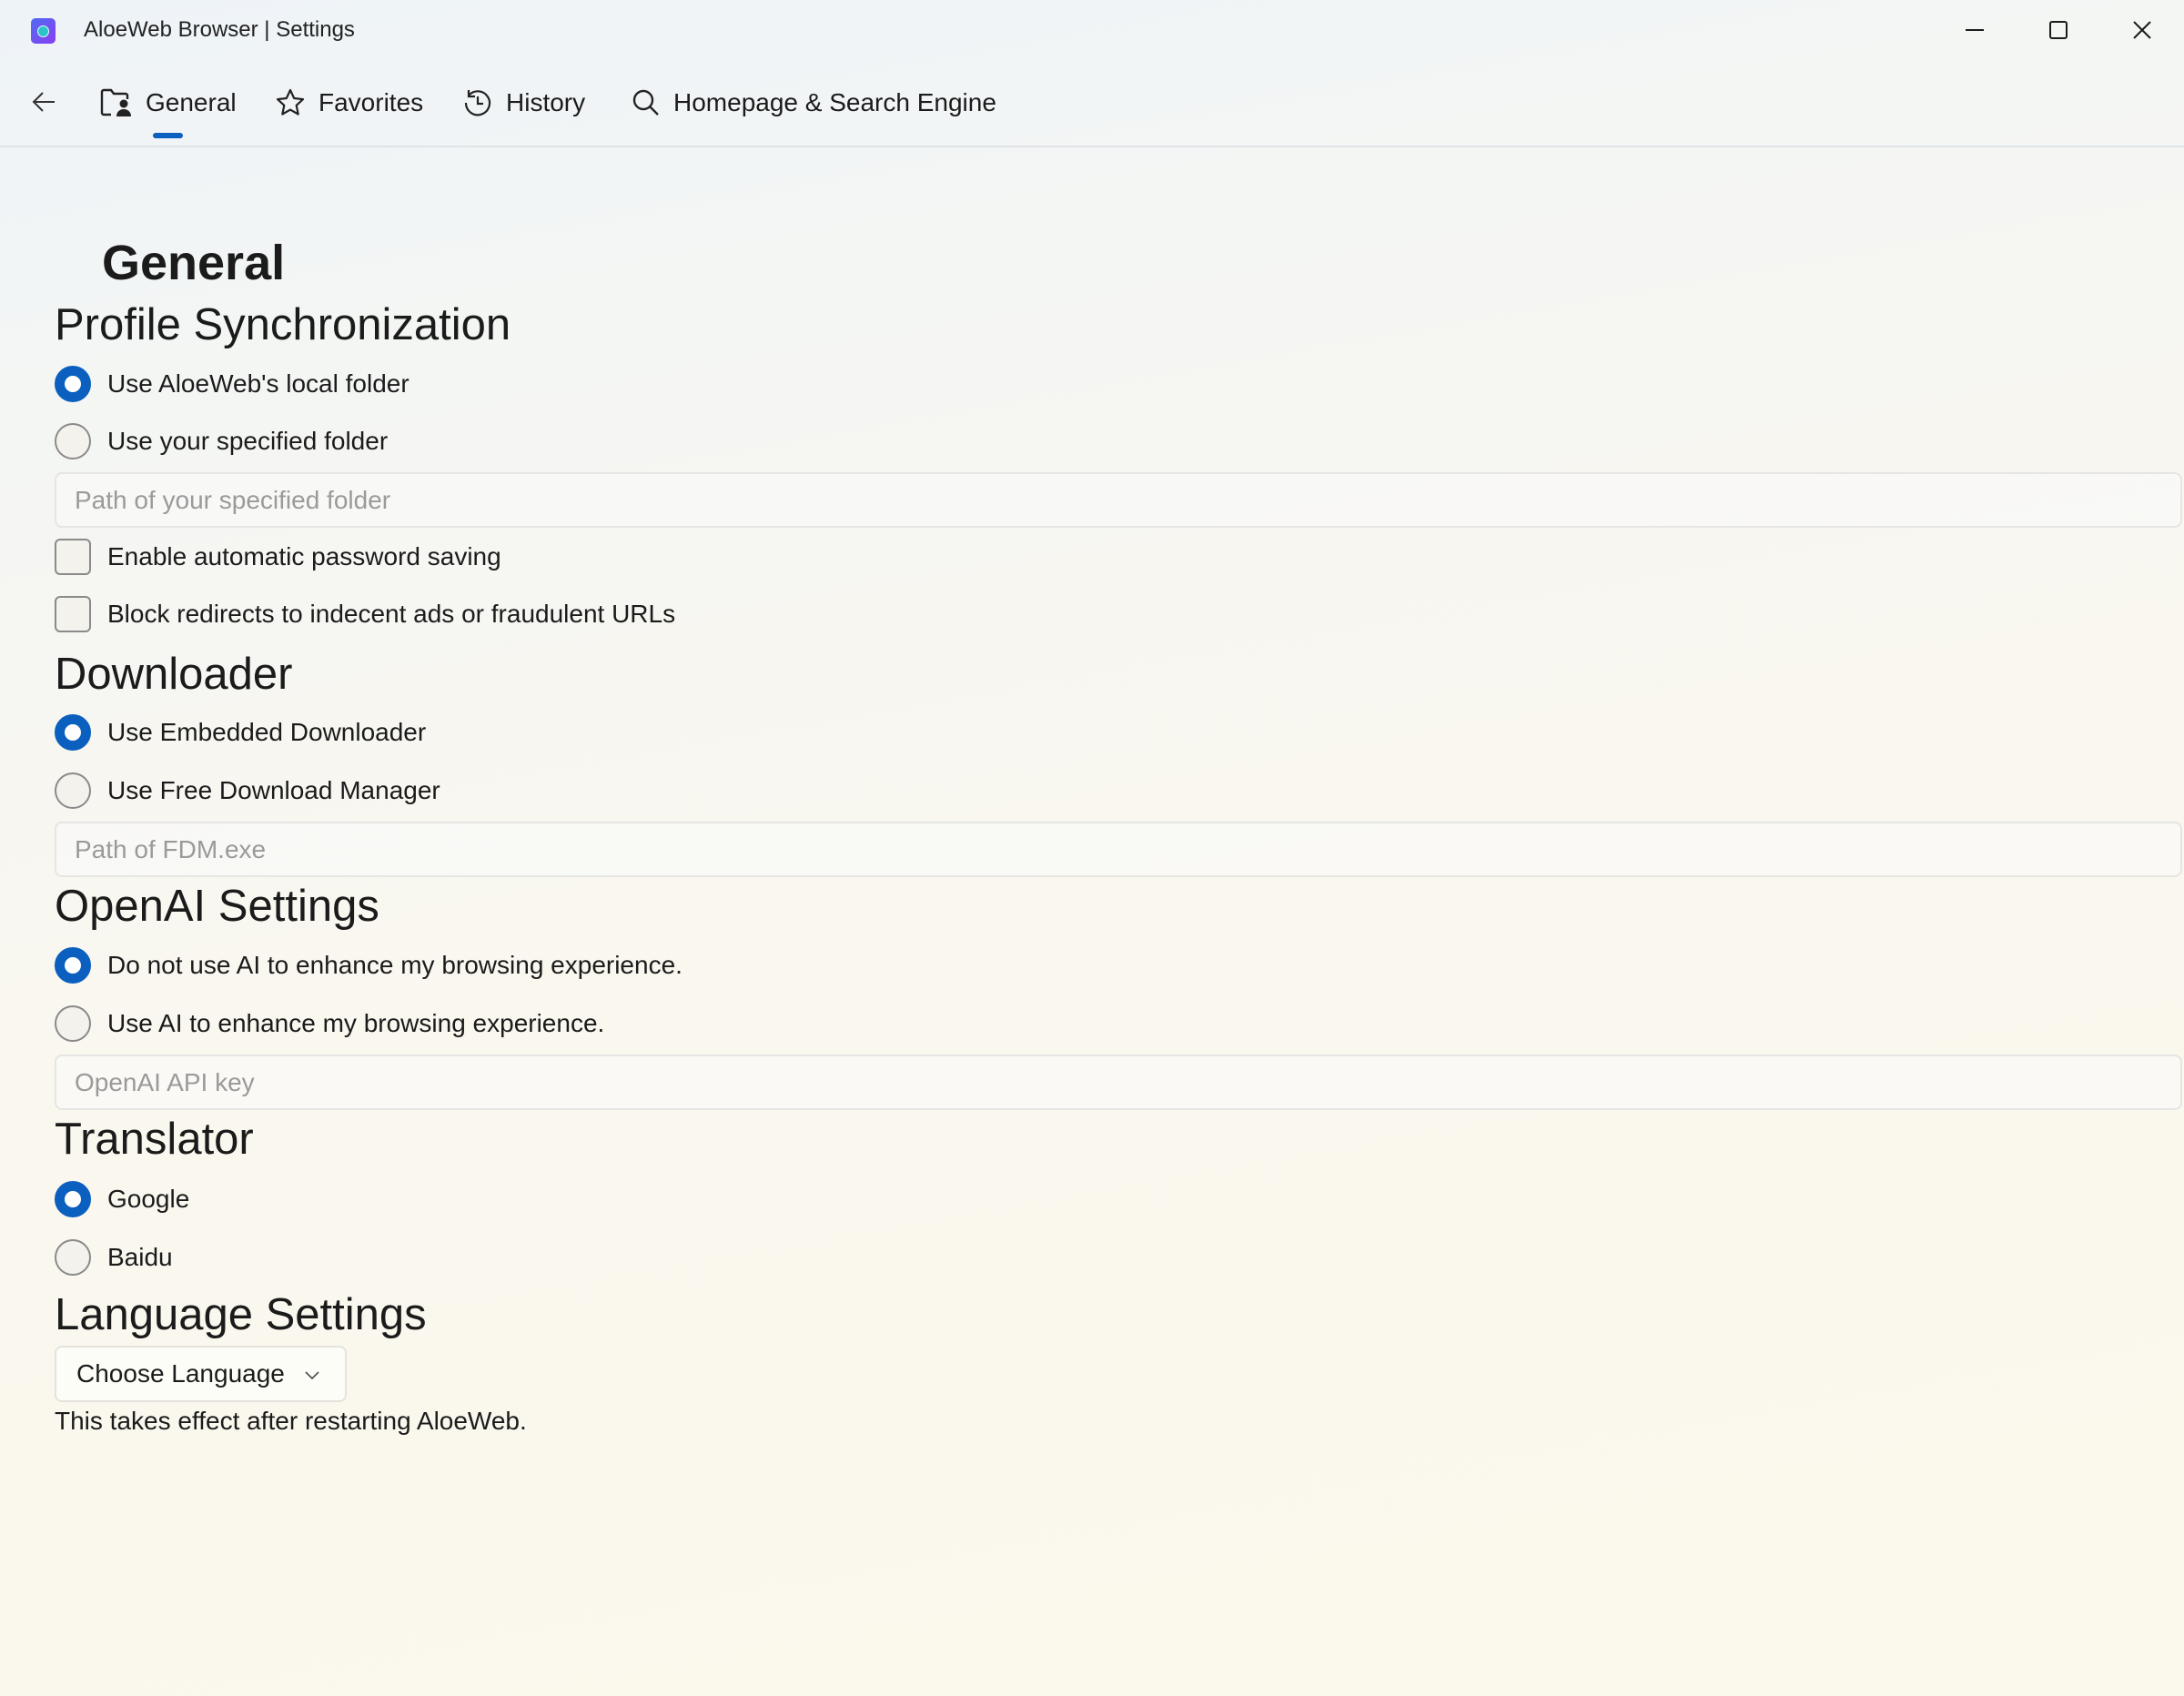  Describe the element at coordinates (478, 103) in the screenshot. I see `history-clock-icon` at that location.